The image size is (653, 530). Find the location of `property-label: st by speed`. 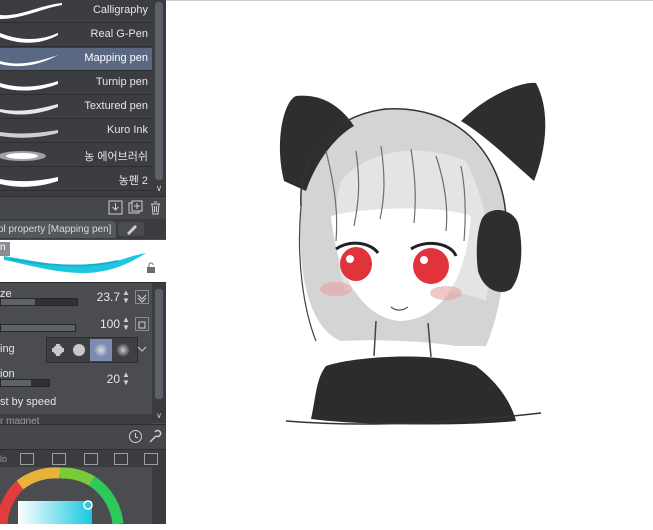

property-label: st by speed is located at coordinates (28, 402).